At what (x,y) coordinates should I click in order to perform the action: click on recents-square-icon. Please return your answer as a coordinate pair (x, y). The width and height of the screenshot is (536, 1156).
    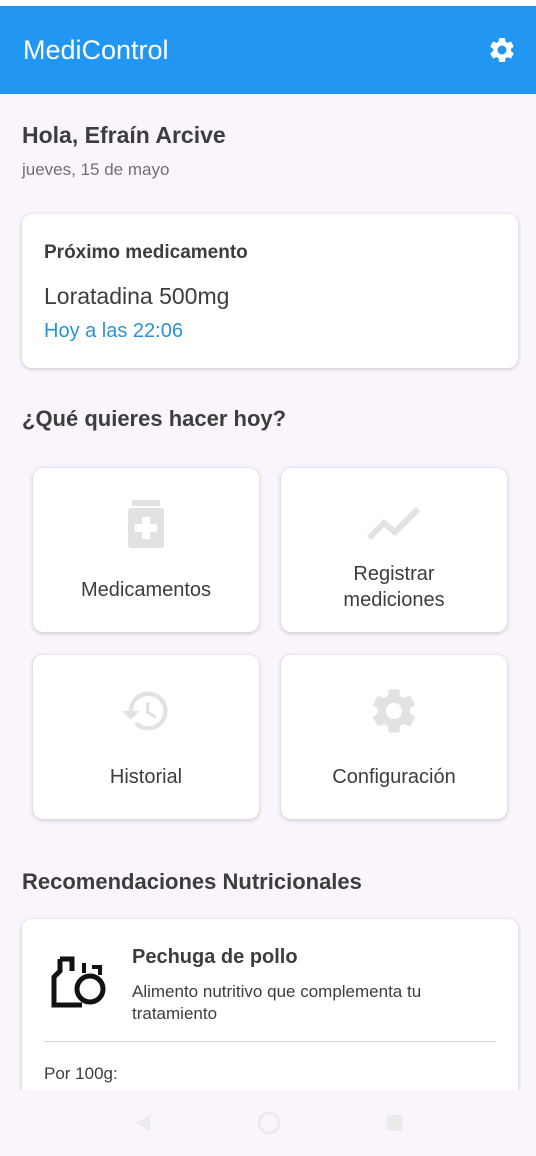
    Looking at the image, I should click on (395, 1123).